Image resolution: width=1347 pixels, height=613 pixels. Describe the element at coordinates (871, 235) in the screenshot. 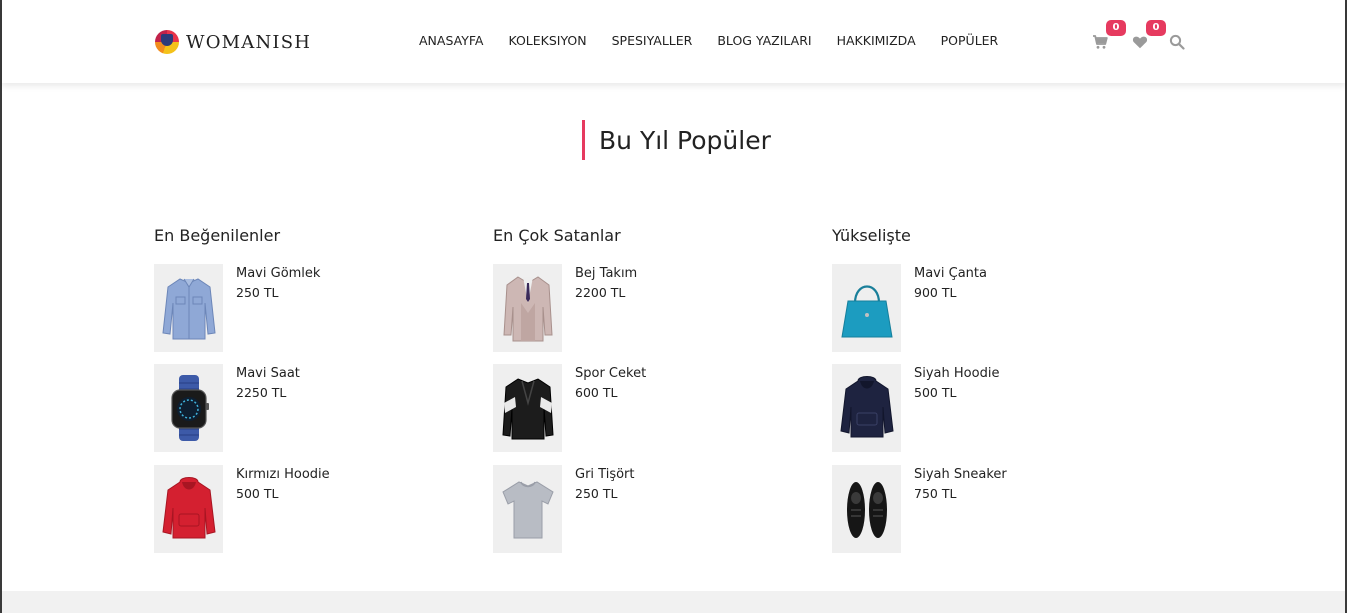

I see `column-title: Yükselişte` at that location.